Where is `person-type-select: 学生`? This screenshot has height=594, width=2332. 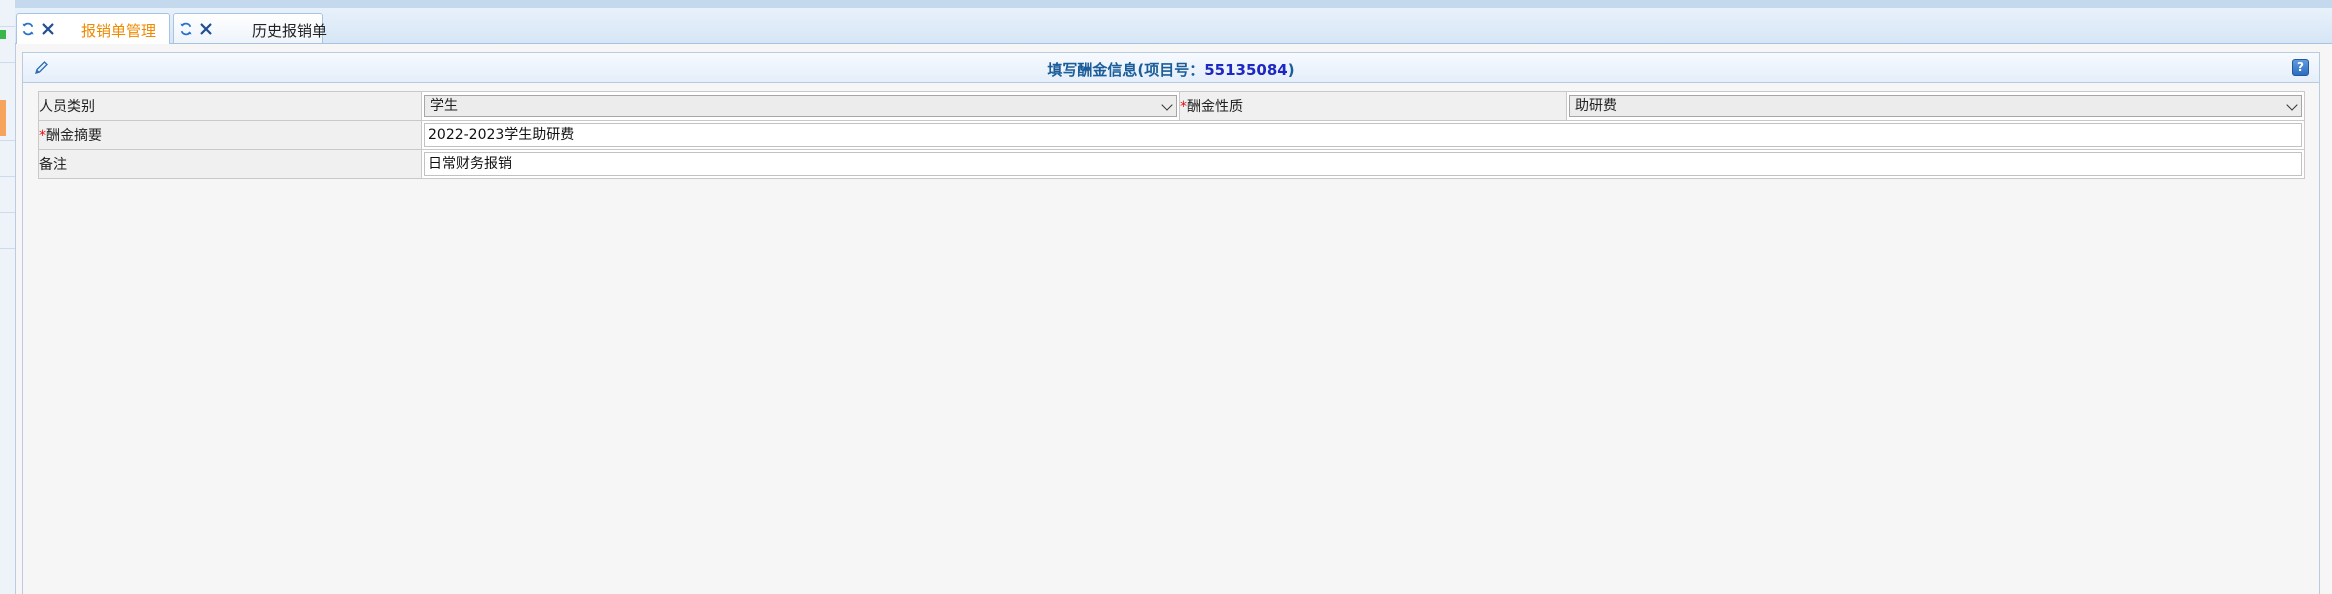 person-type-select: 学生 is located at coordinates (800, 106).